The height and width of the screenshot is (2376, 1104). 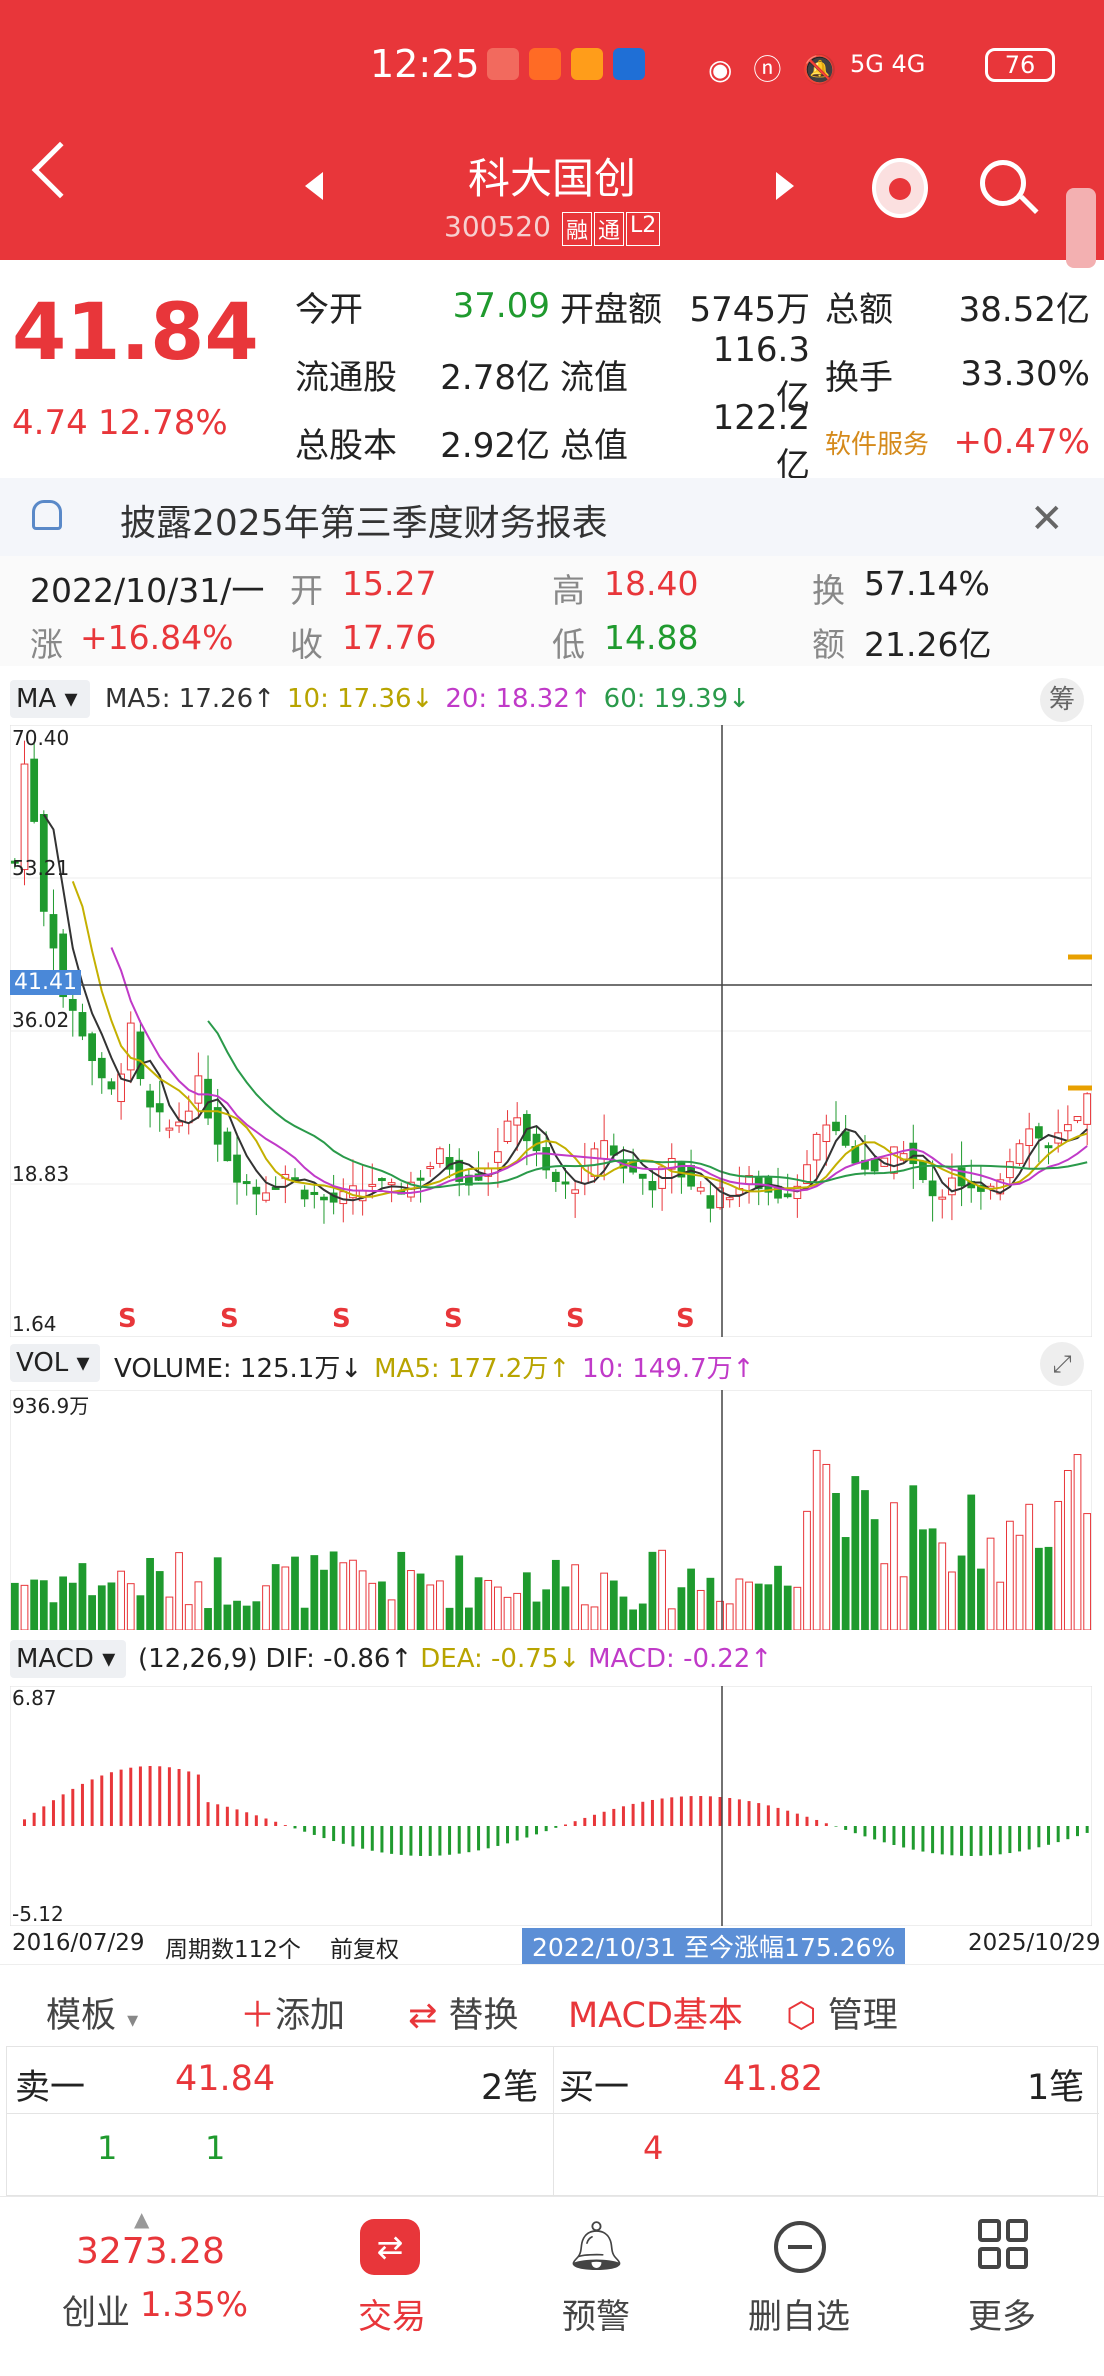 I want to click on more-icon, so click(x=1003, y=2244).